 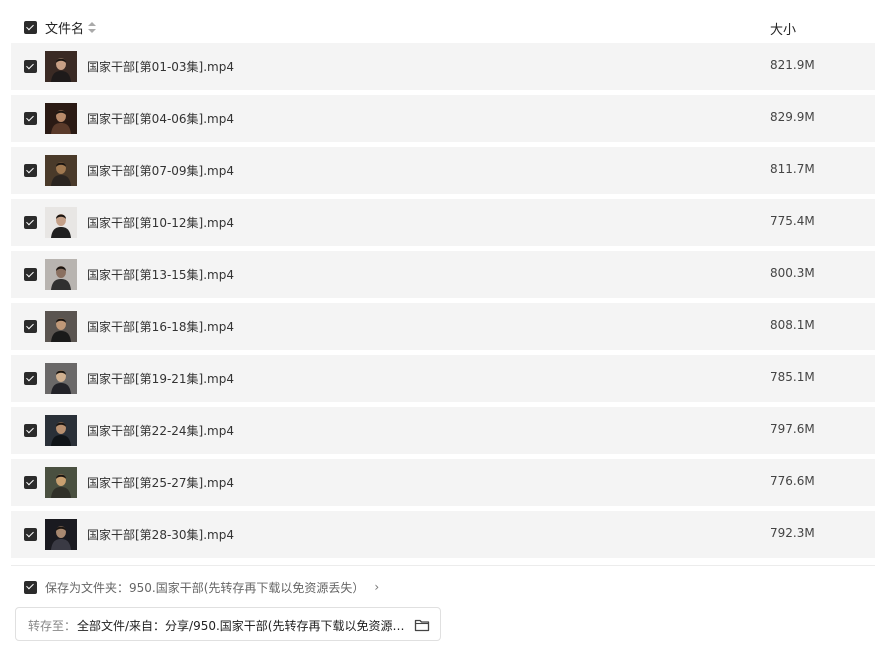 What do you see at coordinates (792, 377) in the screenshot?
I see `file-size: 785.1M` at bounding box center [792, 377].